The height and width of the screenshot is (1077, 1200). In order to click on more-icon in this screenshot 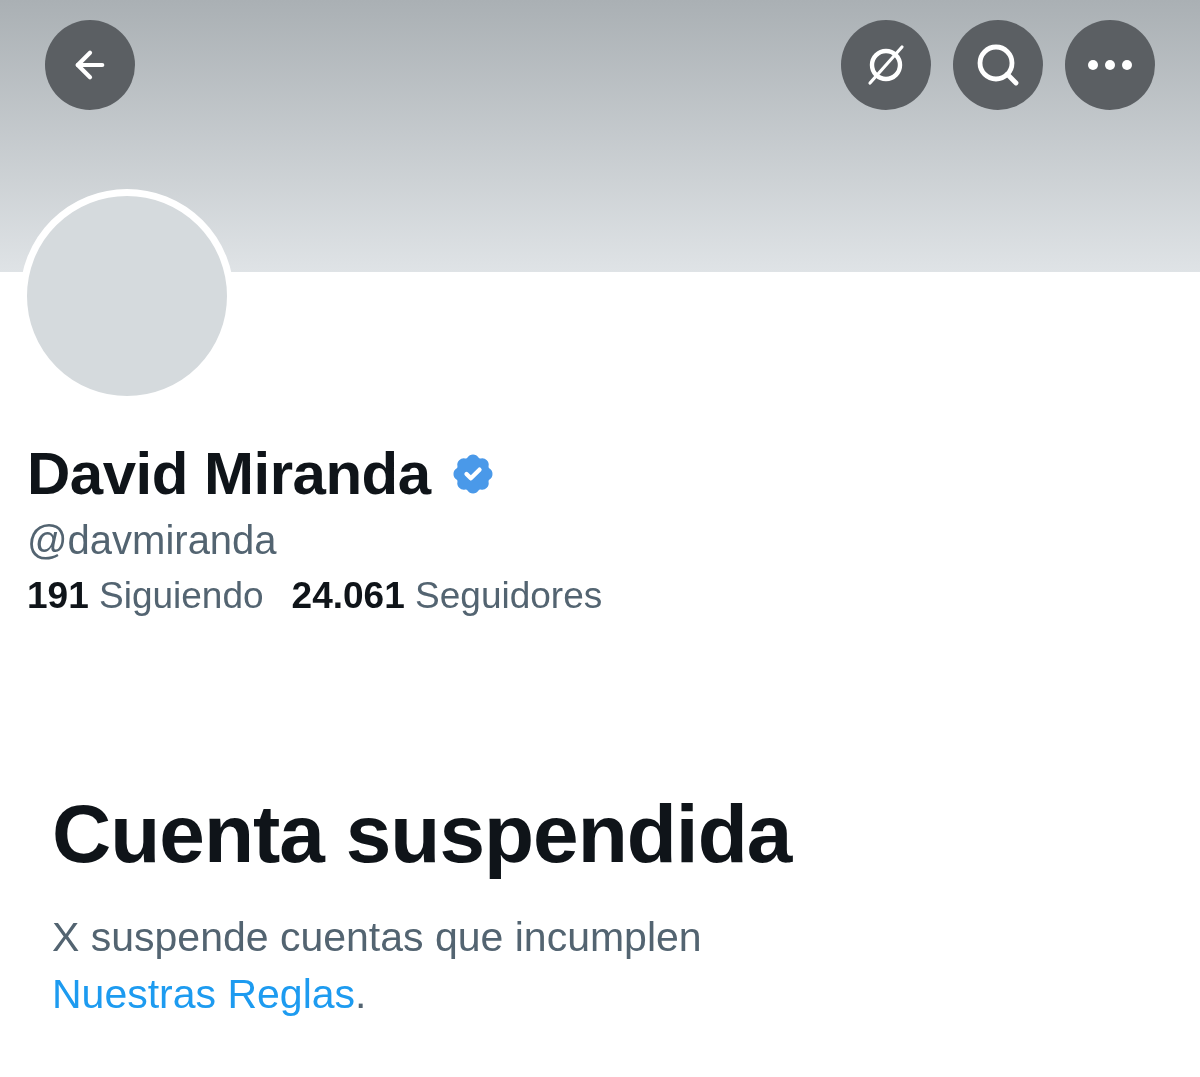, I will do `click(1110, 65)`.